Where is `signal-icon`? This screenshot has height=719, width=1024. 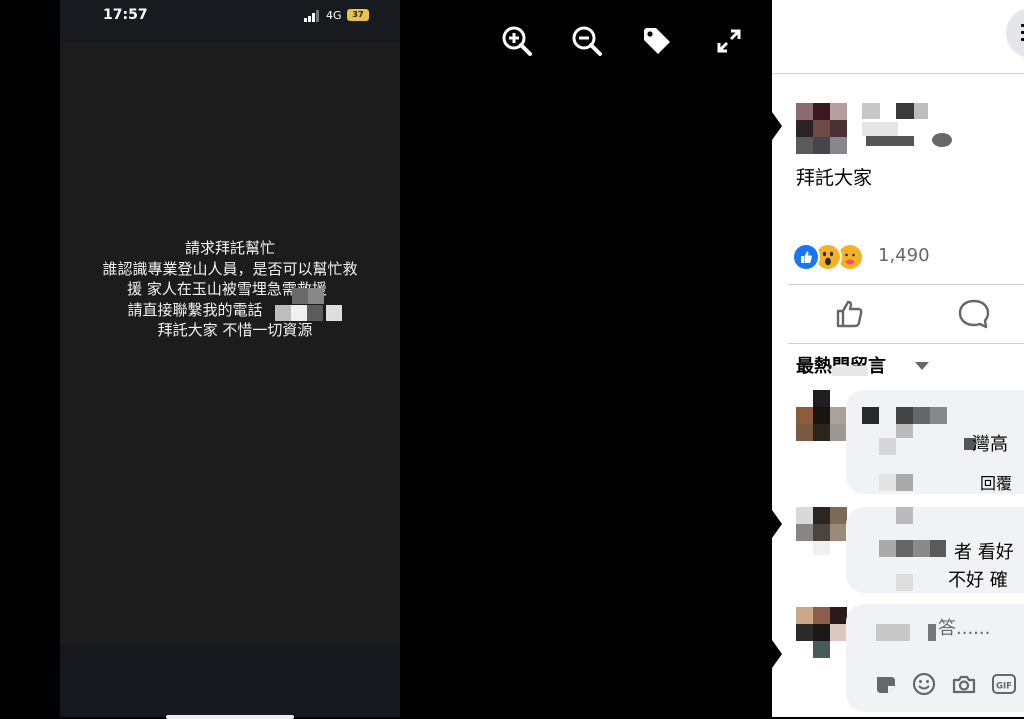
signal-icon is located at coordinates (312, 16).